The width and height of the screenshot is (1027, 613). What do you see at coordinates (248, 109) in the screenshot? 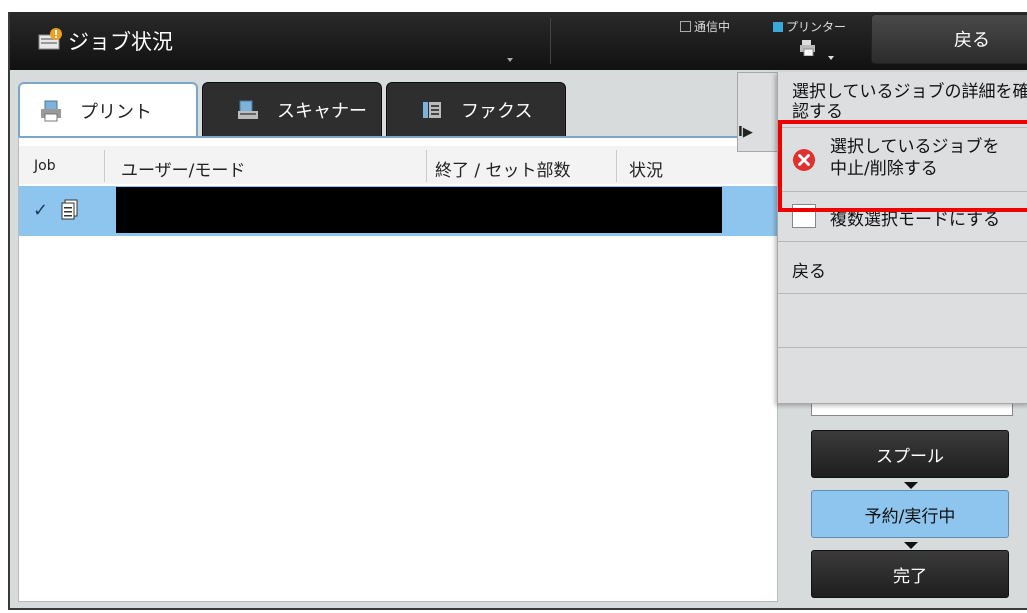
I see `scanner-icon` at bounding box center [248, 109].